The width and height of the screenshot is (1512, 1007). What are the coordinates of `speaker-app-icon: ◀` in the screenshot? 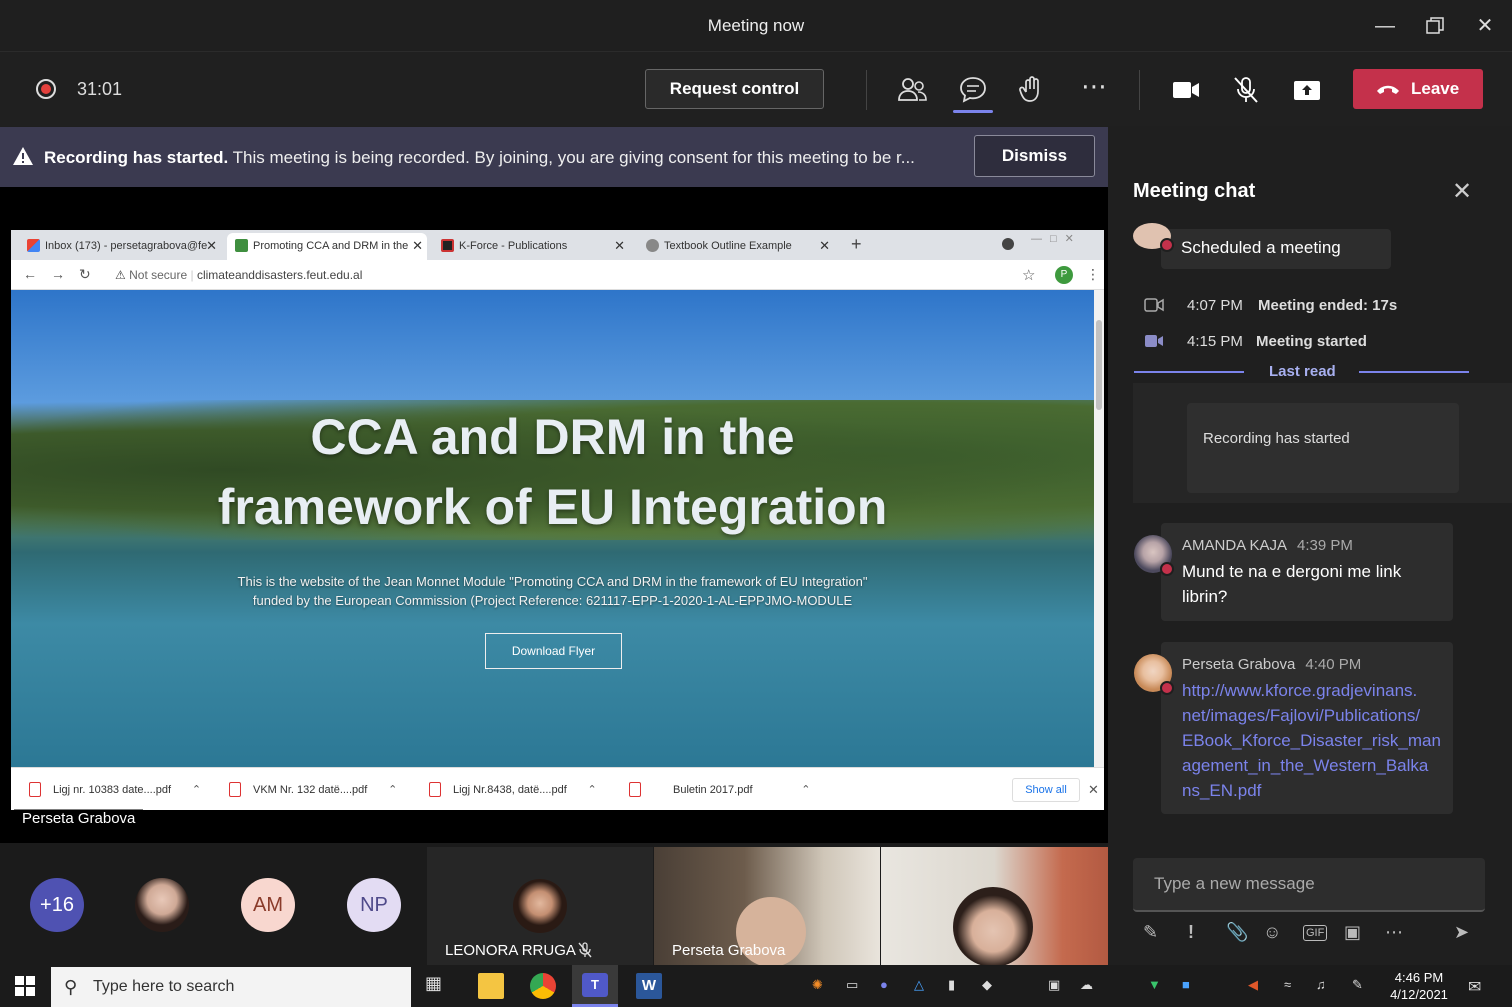 It's located at (1253, 985).